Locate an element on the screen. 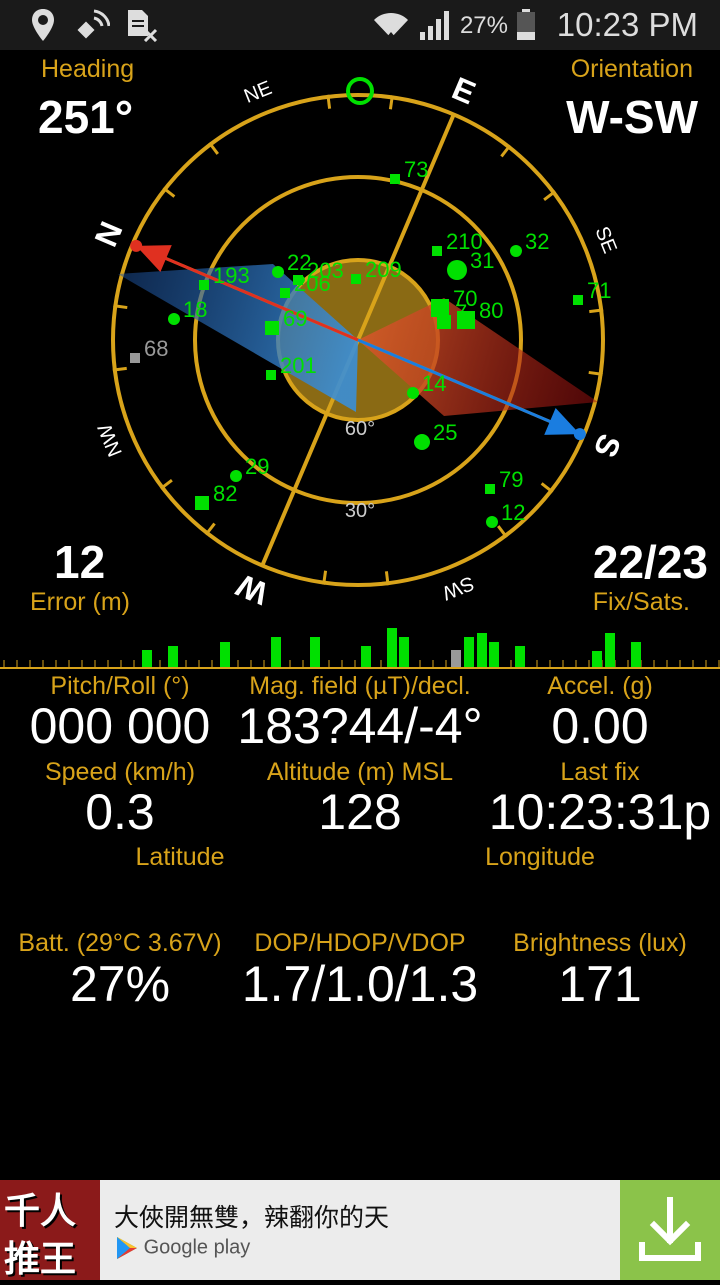 The height and width of the screenshot is (1285, 720). accel-value: 0.00 is located at coordinates (600, 726).